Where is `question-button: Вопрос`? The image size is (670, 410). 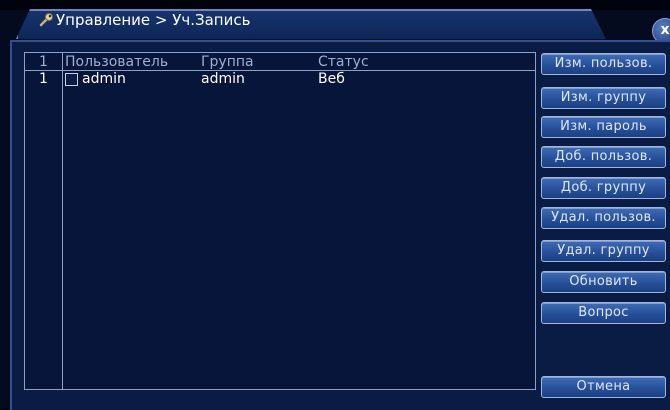
question-button: Вопрос is located at coordinates (603, 313).